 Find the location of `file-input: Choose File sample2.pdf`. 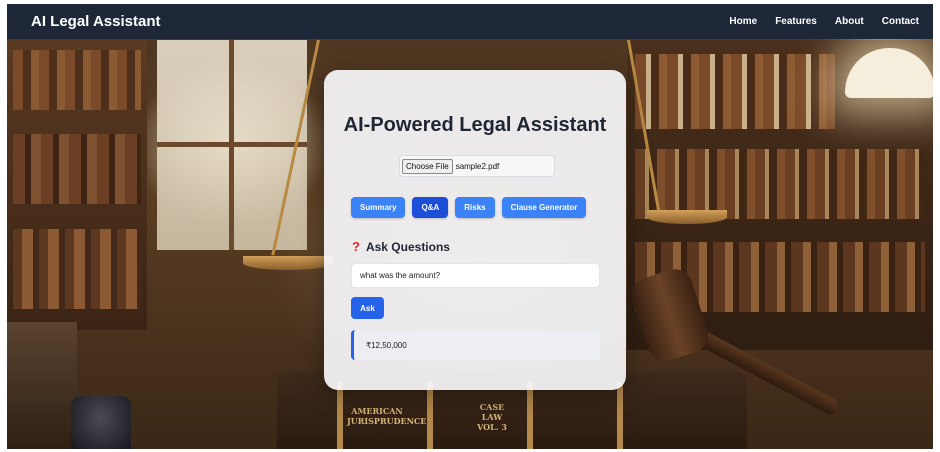

file-input: Choose File sample2.pdf is located at coordinates (477, 166).